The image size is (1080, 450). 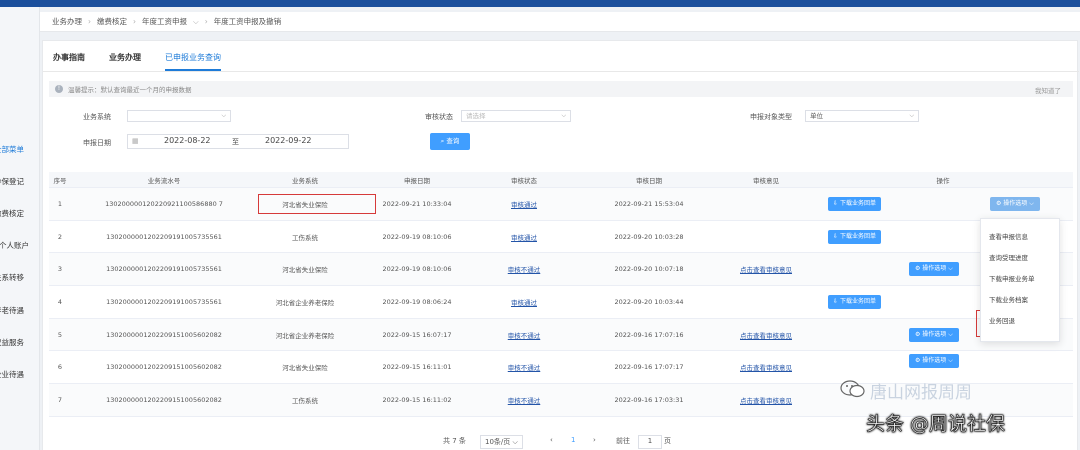 I want to click on object-type-select: 单位 ⌵, so click(x=862, y=116).